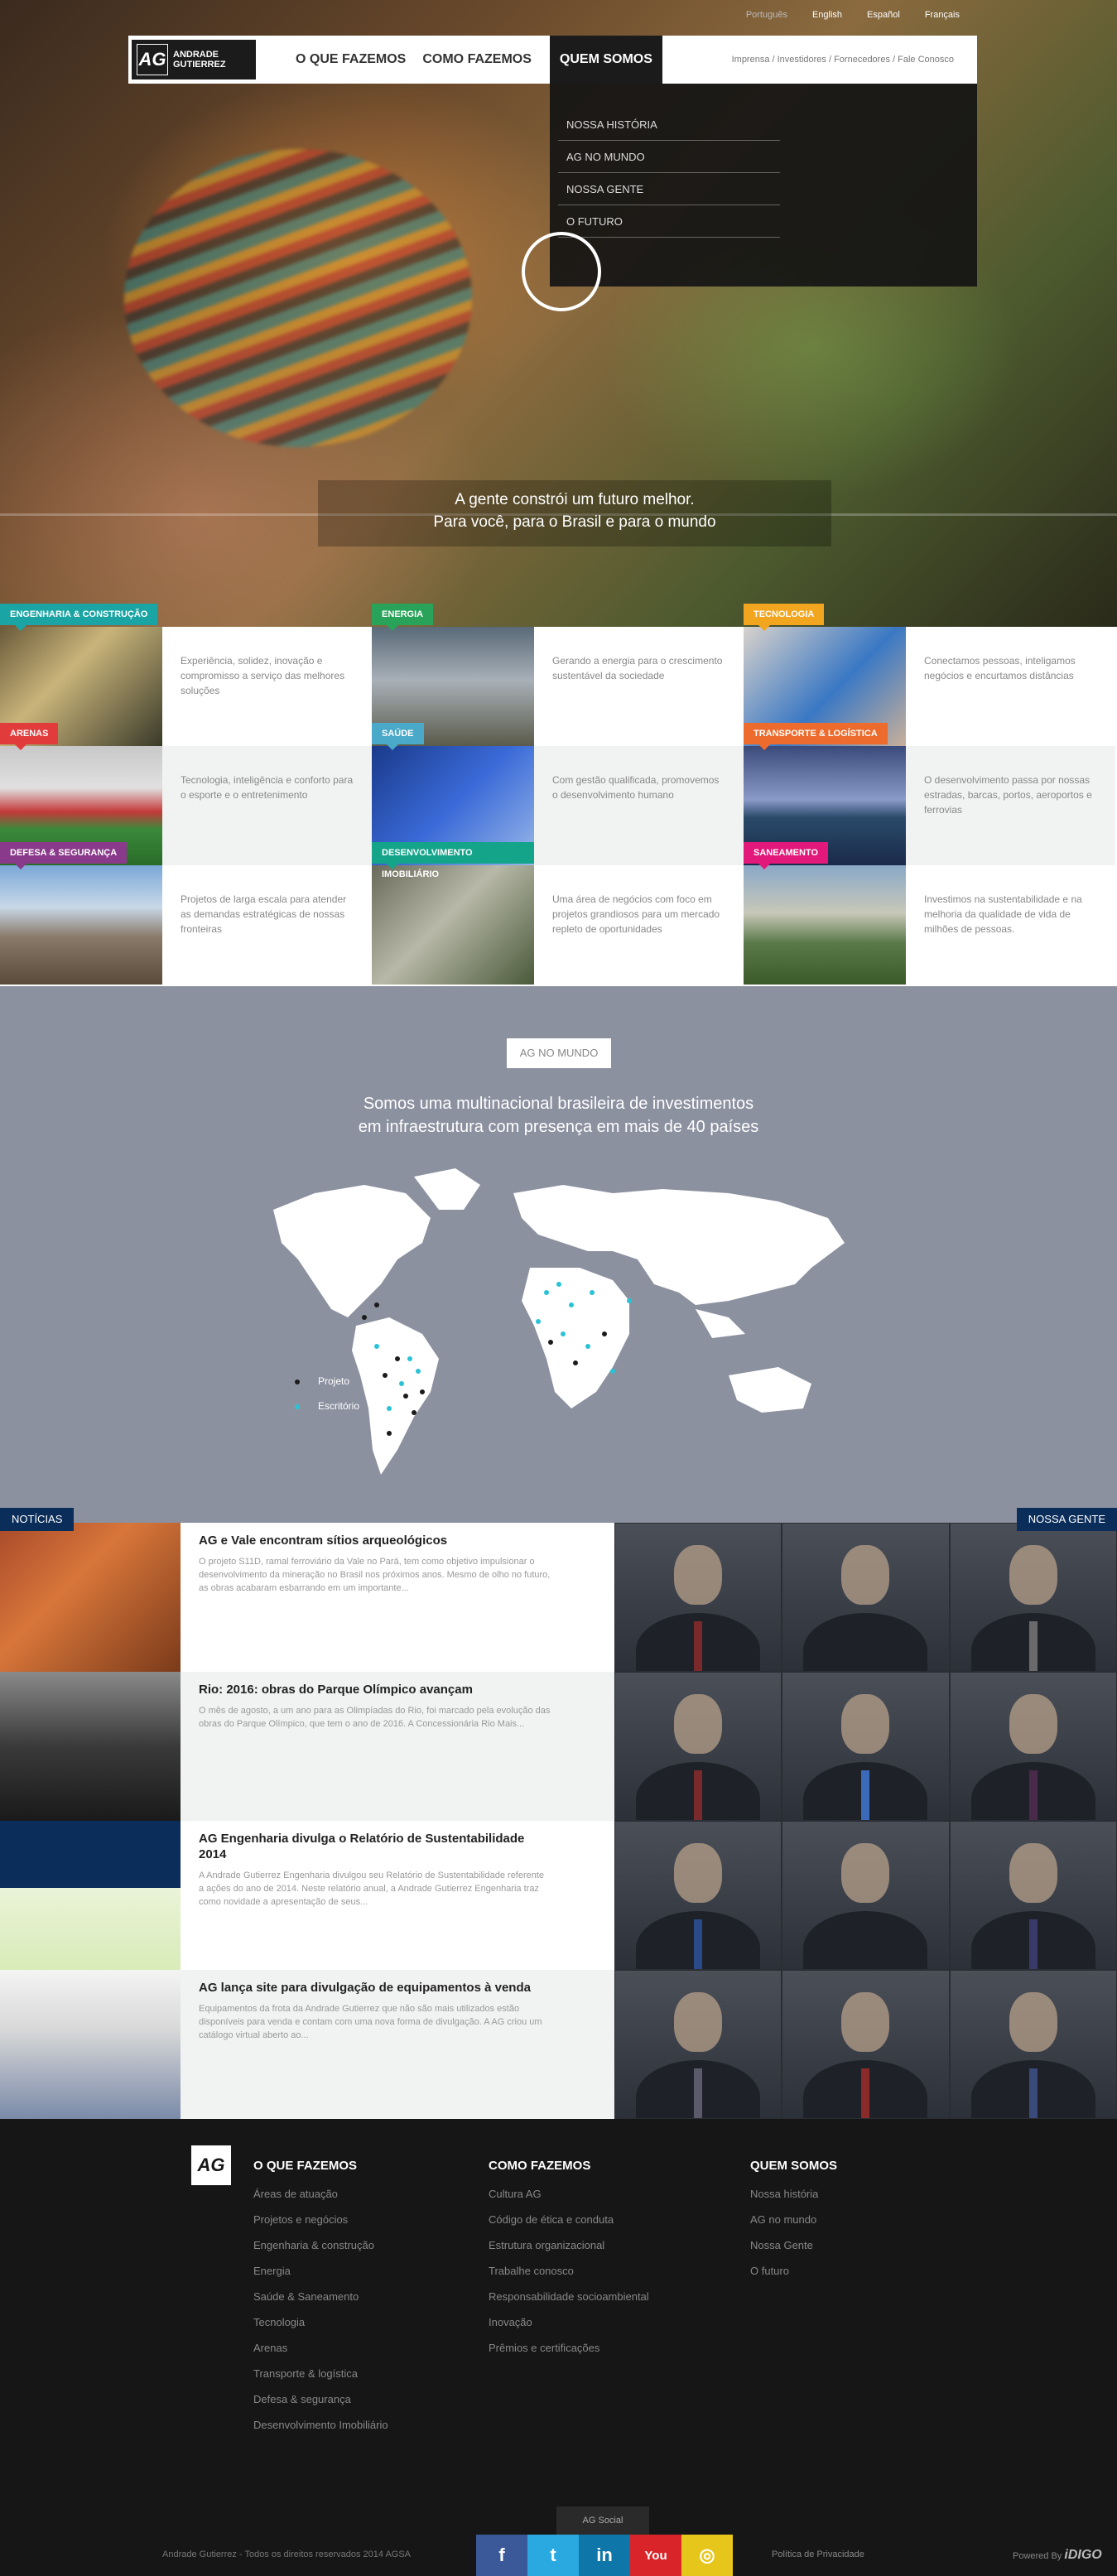 The height and width of the screenshot is (2576, 1117). Describe the element at coordinates (320, 2166) in the screenshot. I see `footer-col-title: O QUE FAZEMOS` at that location.